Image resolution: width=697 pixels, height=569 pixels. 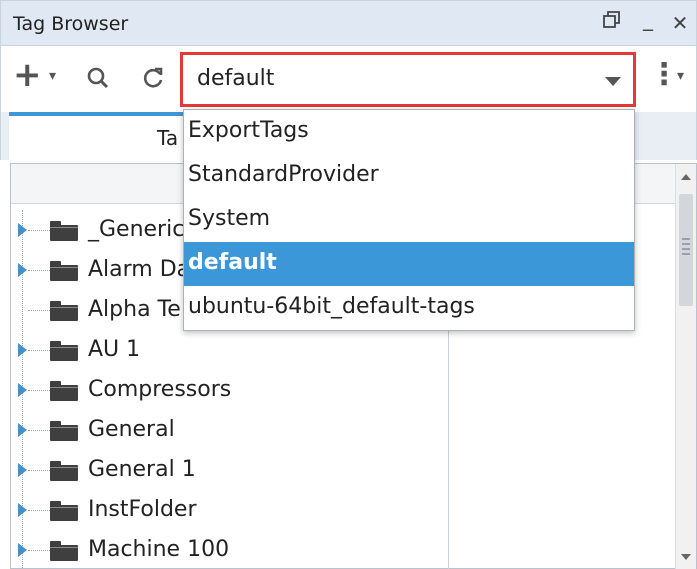 I want to click on tree-row: InstFolder, so click(x=229, y=510).